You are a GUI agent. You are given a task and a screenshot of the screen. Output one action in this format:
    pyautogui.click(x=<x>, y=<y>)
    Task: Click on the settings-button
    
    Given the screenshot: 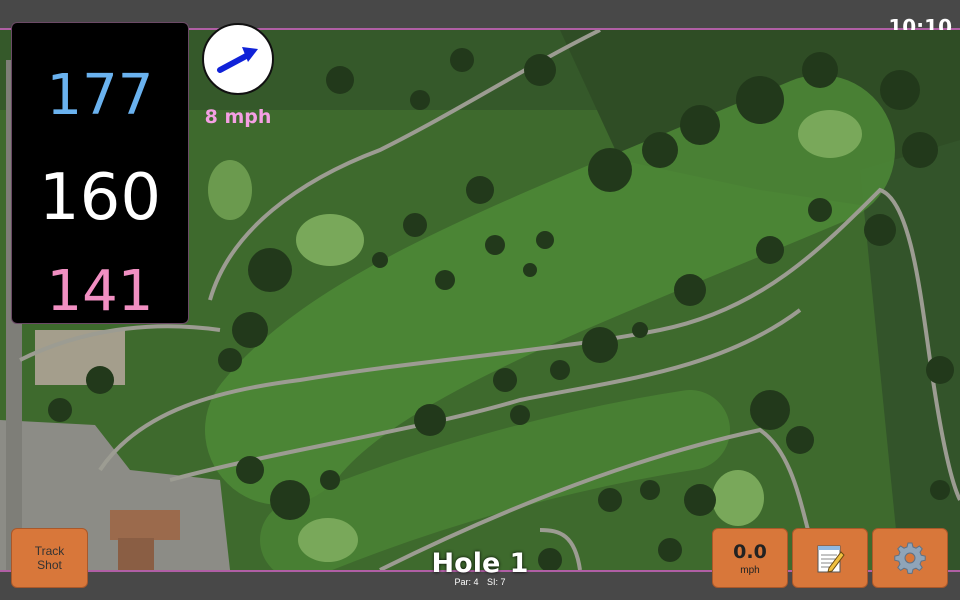 What is the action you would take?
    pyautogui.click(x=910, y=558)
    